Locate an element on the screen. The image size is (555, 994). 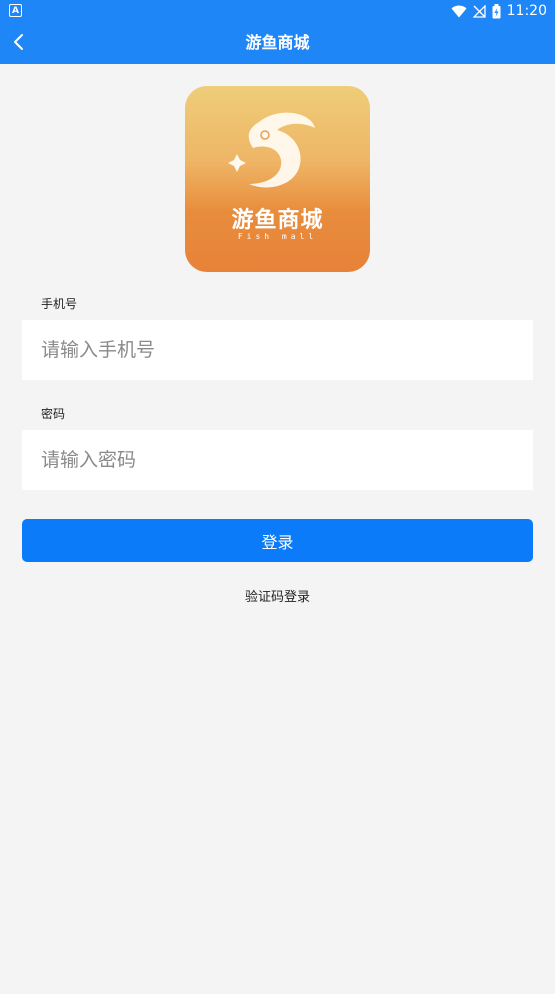
page-title: 游鱼商城 is located at coordinates (277, 42).